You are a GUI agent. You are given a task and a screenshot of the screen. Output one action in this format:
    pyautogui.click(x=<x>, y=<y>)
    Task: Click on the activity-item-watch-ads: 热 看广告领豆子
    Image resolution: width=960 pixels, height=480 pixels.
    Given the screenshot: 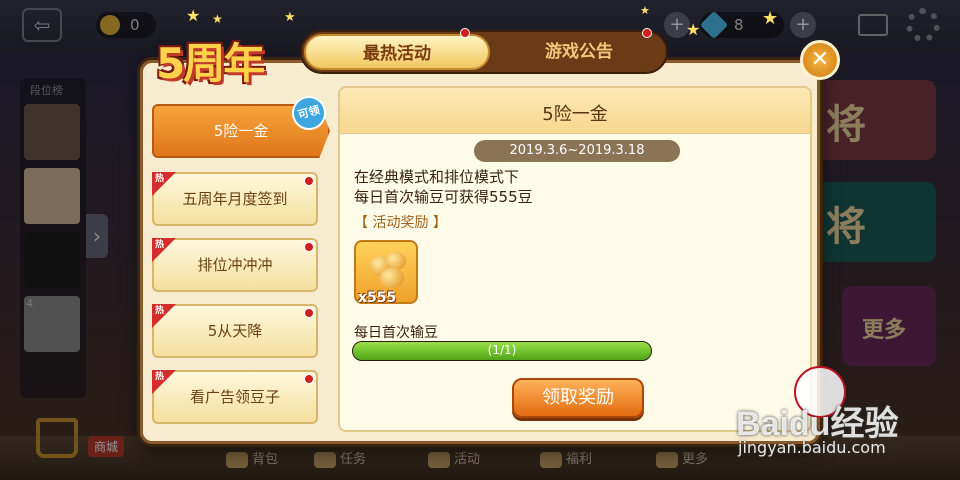 What is the action you would take?
    pyautogui.click(x=235, y=397)
    